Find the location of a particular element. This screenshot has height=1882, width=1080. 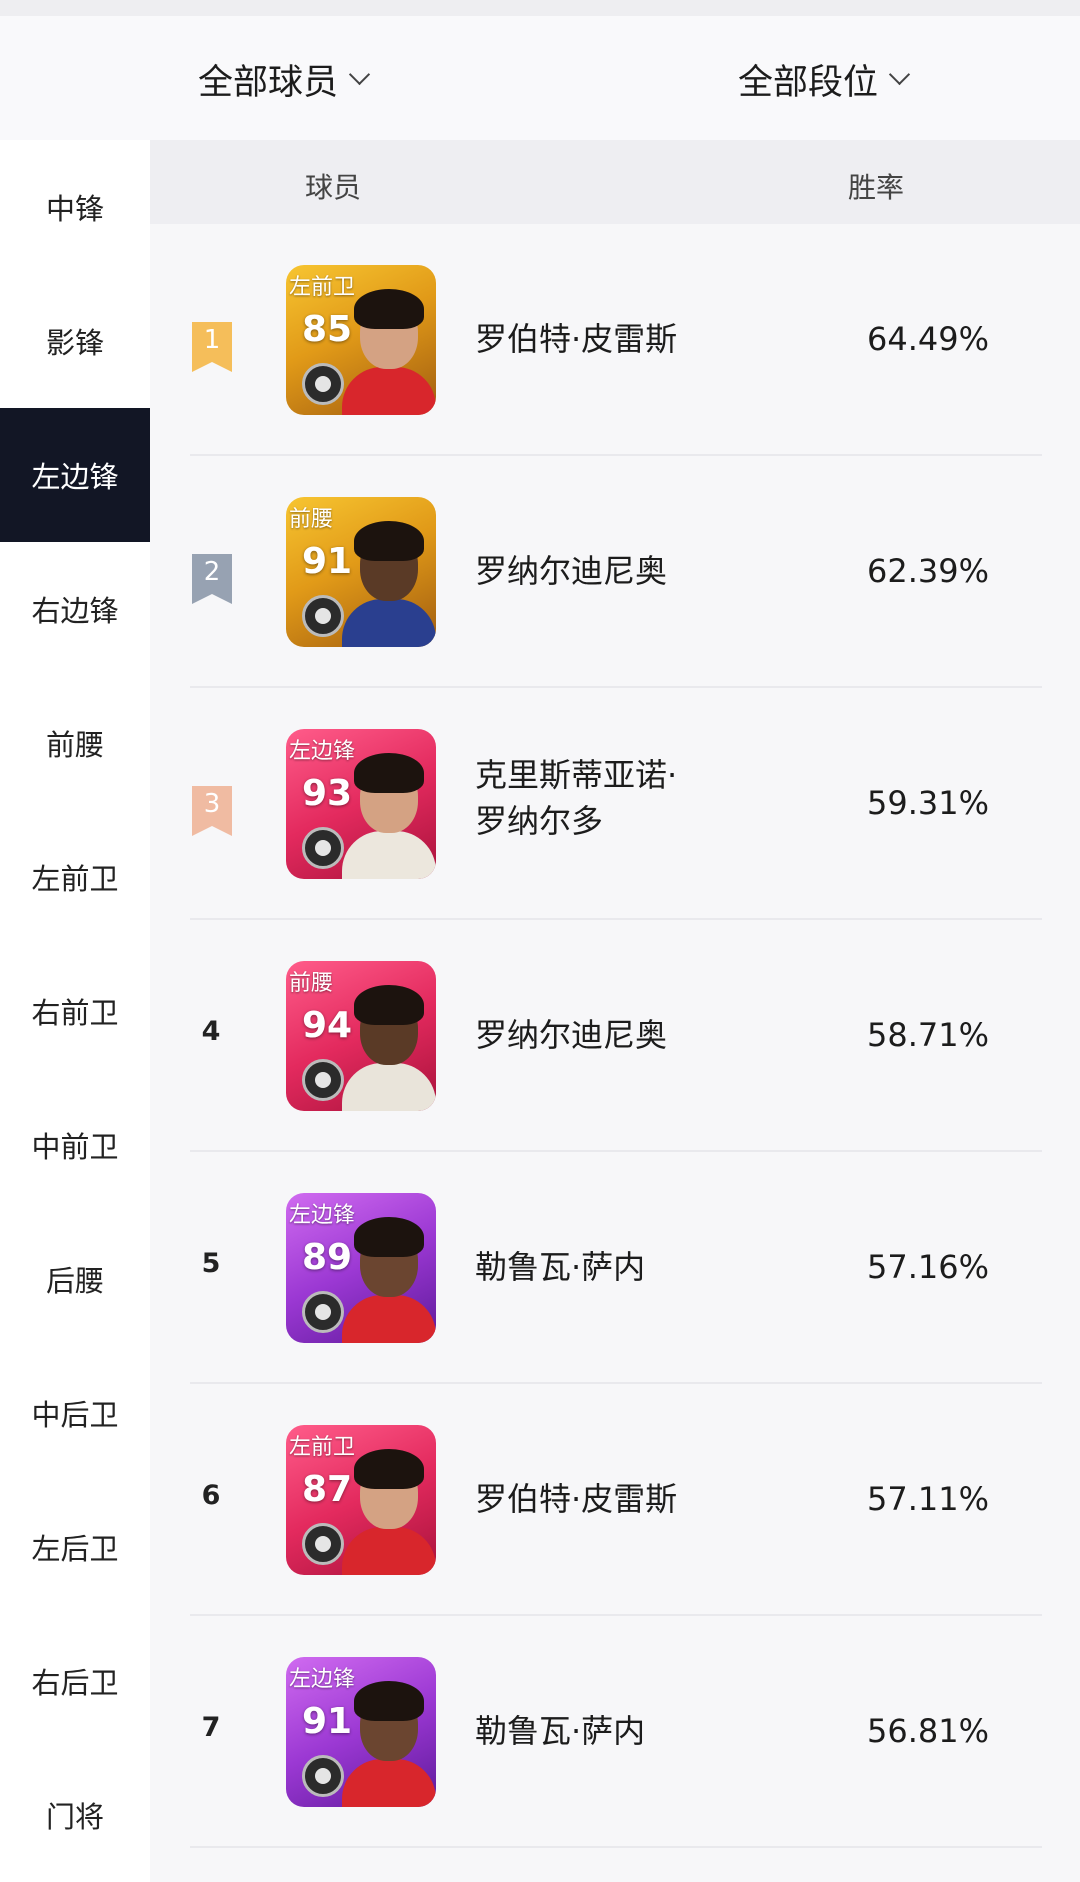

player-card: 左边锋 89 is located at coordinates (361, 1268).